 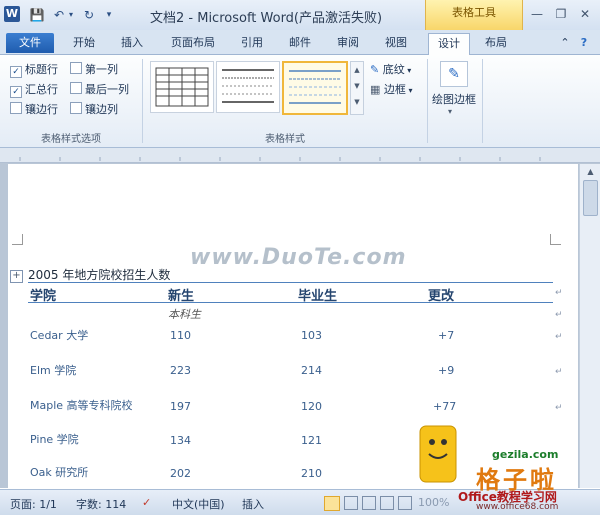 I want to click on redo-icon: ↻, so click(x=89, y=15).